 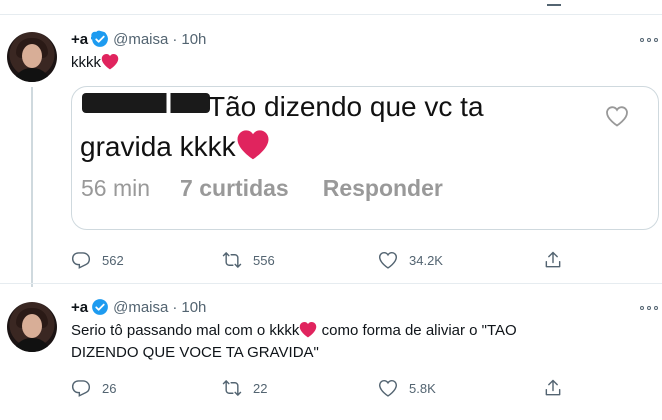 I want to click on reply-button: 26, so click(x=93, y=388).